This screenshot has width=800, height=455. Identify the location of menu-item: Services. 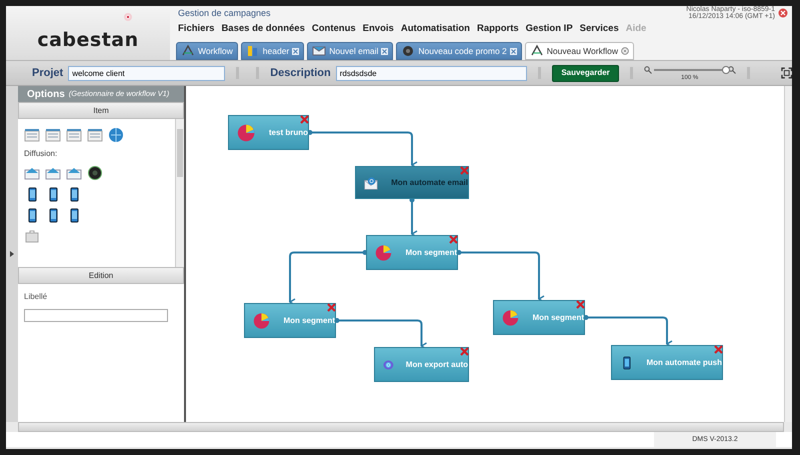
(599, 29).